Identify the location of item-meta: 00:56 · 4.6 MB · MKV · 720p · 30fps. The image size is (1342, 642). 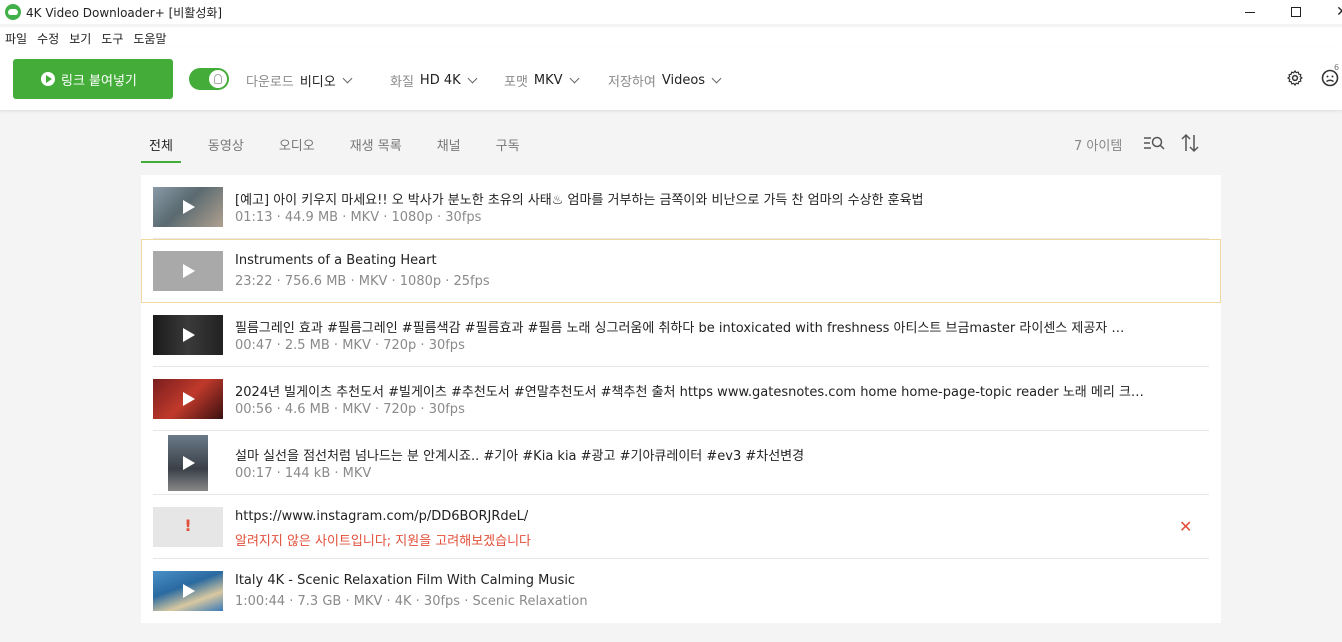
(350, 409).